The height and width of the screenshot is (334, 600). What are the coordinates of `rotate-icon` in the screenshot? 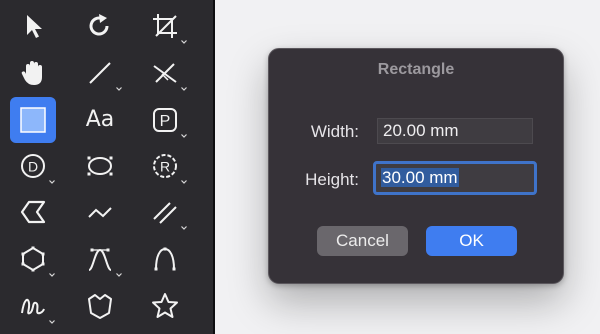 It's located at (99, 25).